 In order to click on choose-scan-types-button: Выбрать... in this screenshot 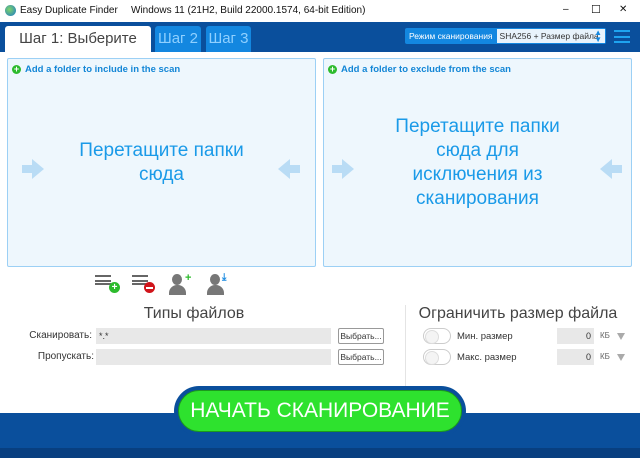, I will do `click(361, 336)`.